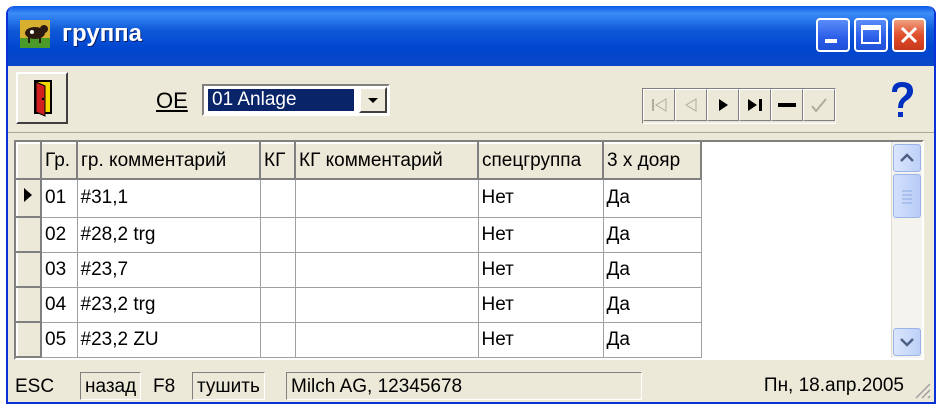 The image size is (944, 410). I want to click on esc-key-label: ESC, so click(35, 386).